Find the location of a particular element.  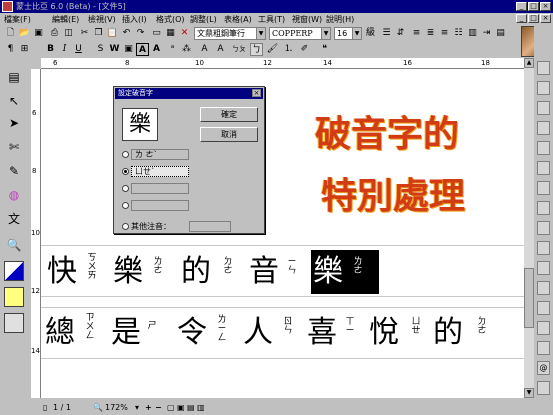

menu-file: 檔案(F) is located at coordinates (17, 19).